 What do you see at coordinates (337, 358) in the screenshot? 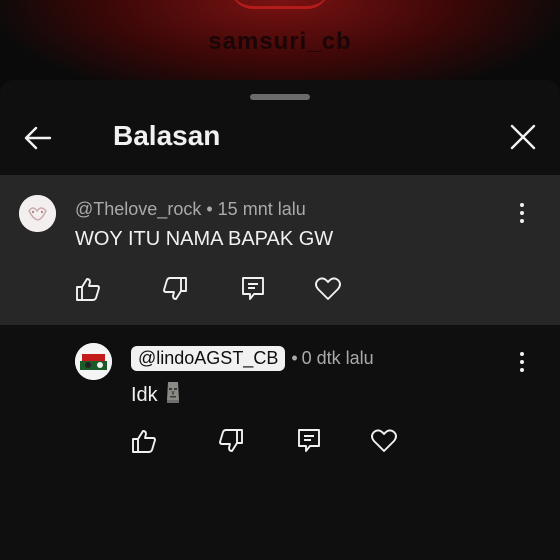
I see `comment-time: 0 dtk lalu` at bounding box center [337, 358].